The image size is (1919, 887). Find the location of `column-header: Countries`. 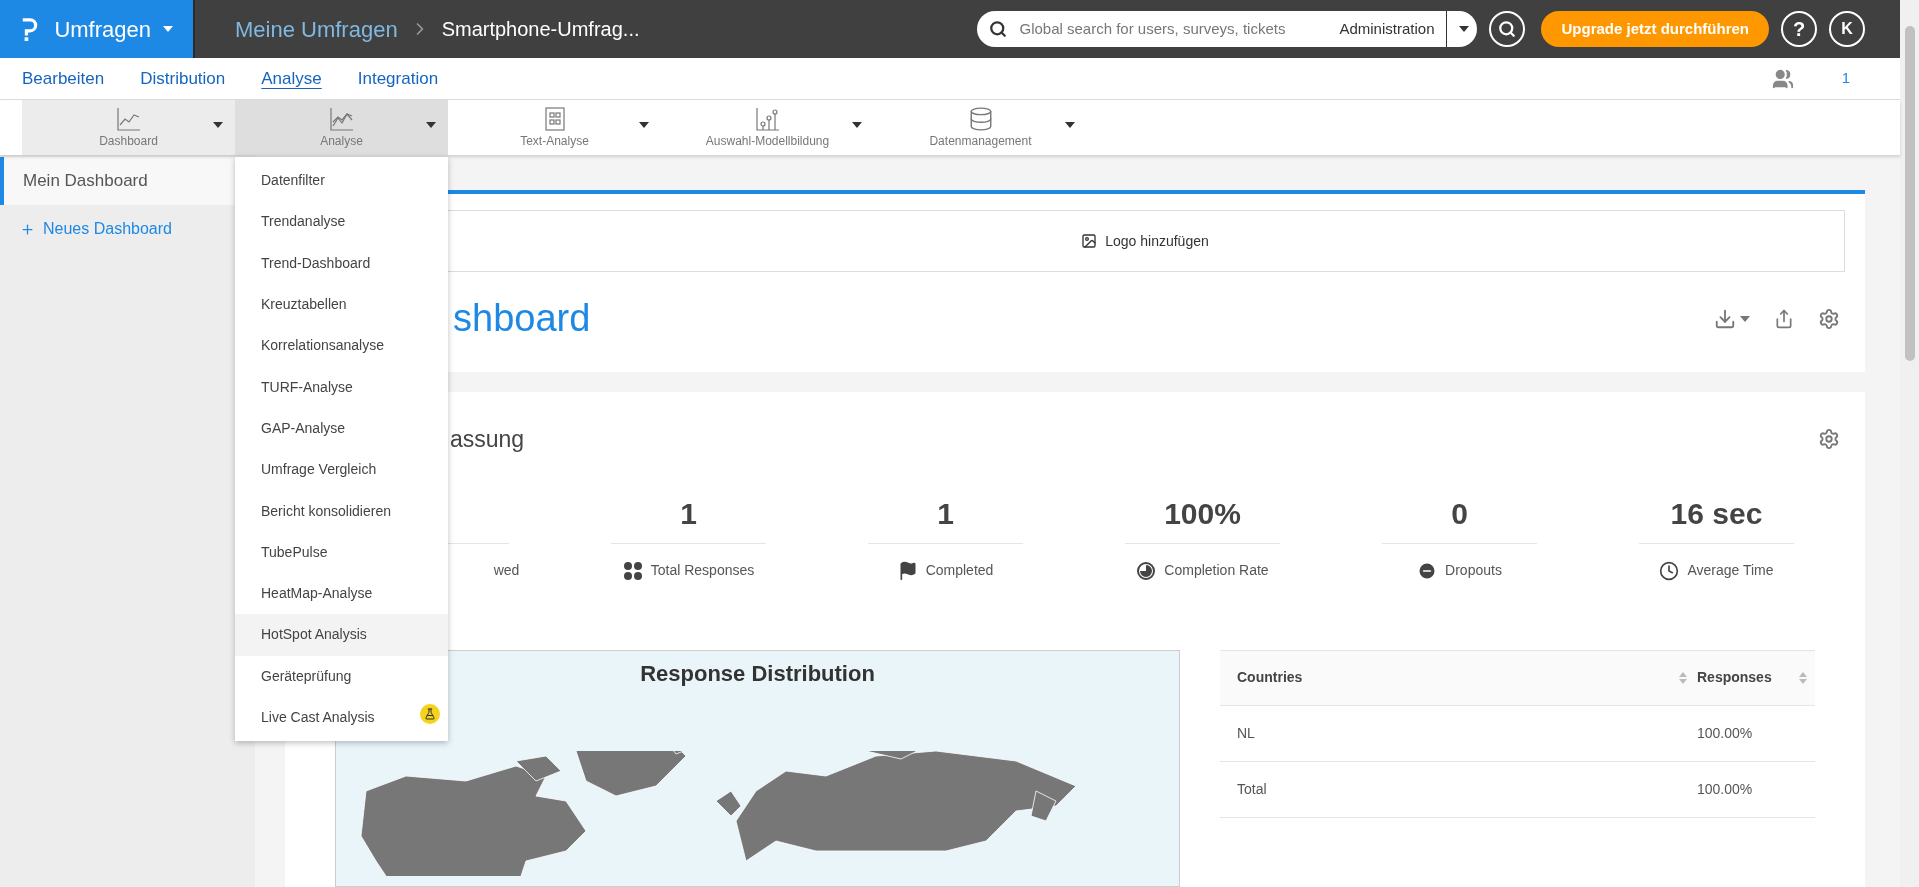

column-header: Countries is located at coordinates (1458, 677).